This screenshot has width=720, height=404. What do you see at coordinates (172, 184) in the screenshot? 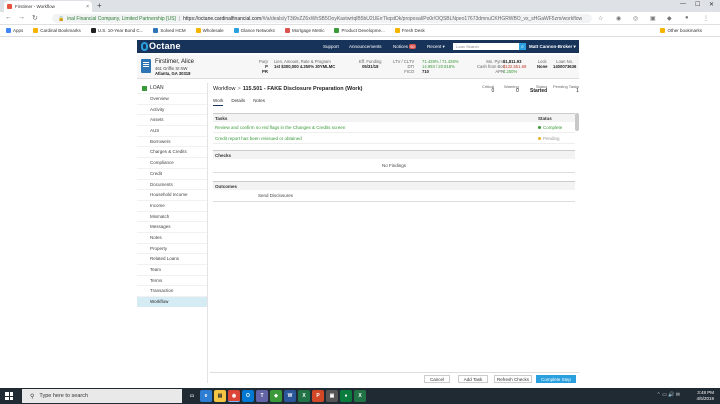
I see `sidebar-item-documents: Documents` at bounding box center [172, 184].